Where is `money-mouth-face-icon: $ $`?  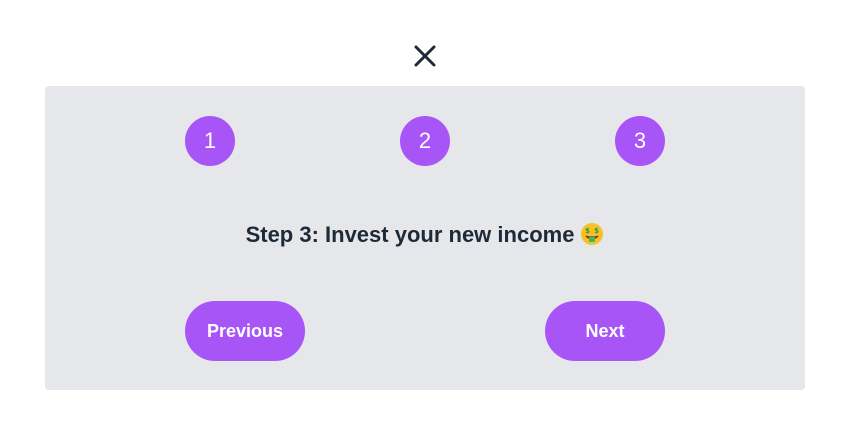 money-mouth-face-icon: $ $ is located at coordinates (592, 234).